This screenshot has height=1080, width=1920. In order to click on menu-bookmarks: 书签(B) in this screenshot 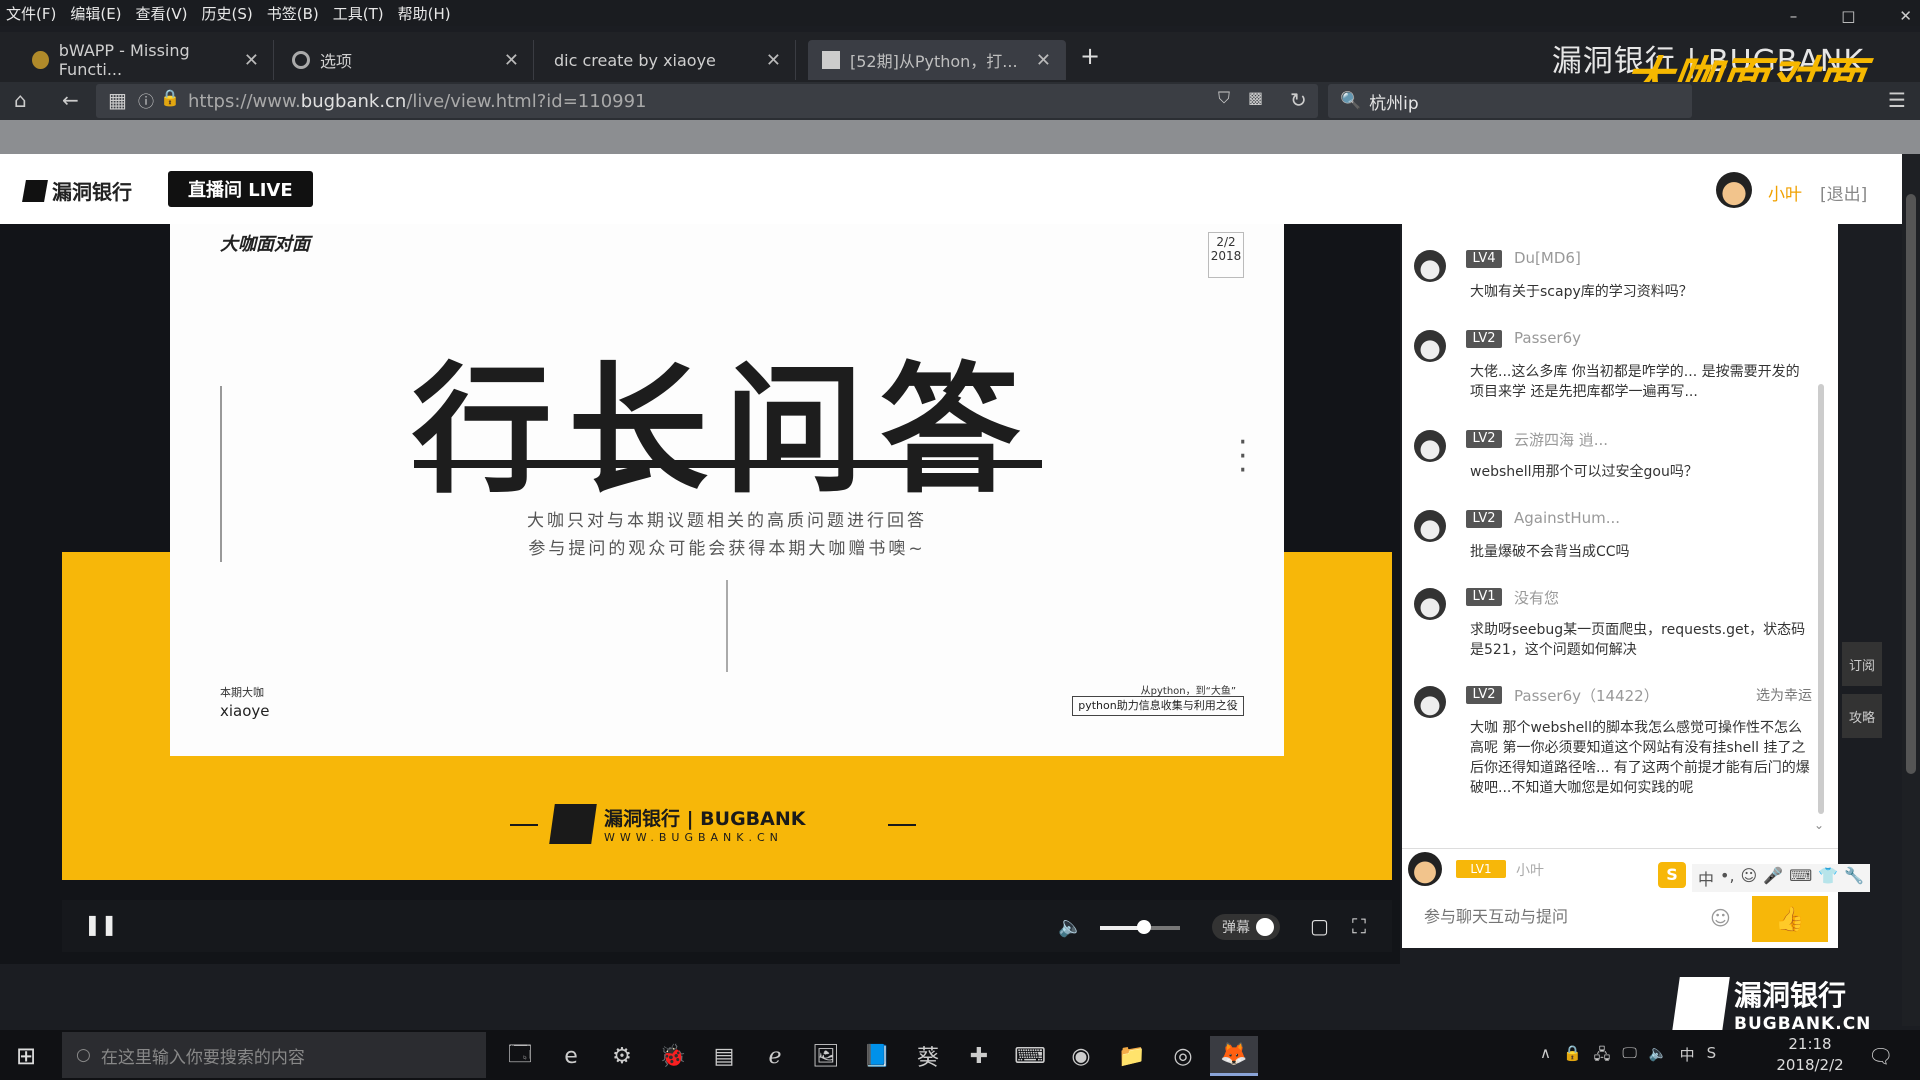, I will do `click(293, 13)`.